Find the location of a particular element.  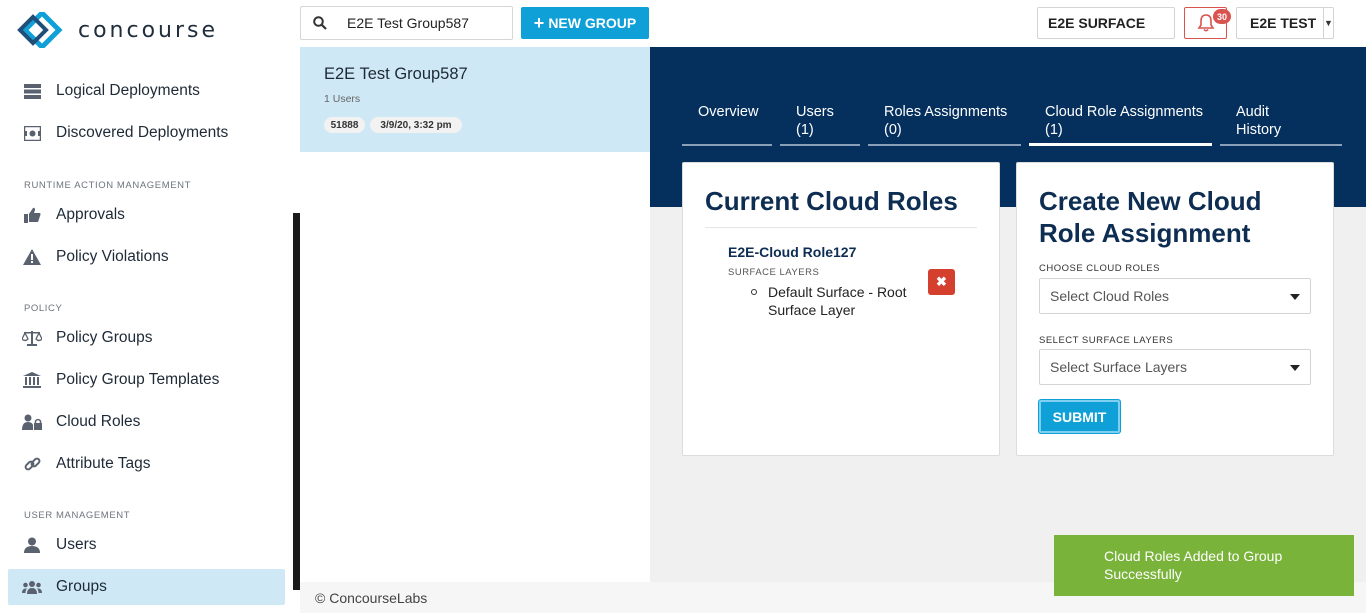

cloud-roles-placeholder: Select Cloud Roles is located at coordinates (1110, 296).